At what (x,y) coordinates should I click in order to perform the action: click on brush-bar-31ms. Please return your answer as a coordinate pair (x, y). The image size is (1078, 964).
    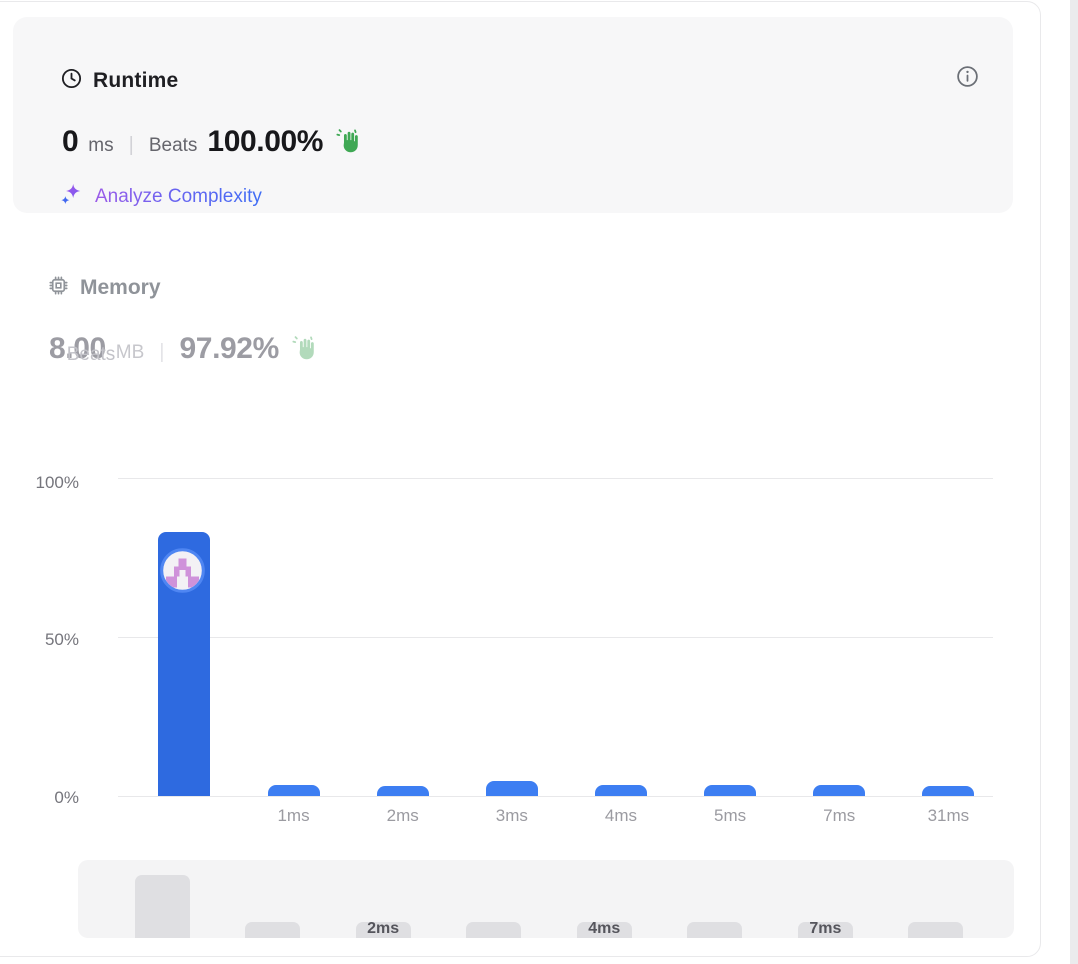
    Looking at the image, I should click on (936, 930).